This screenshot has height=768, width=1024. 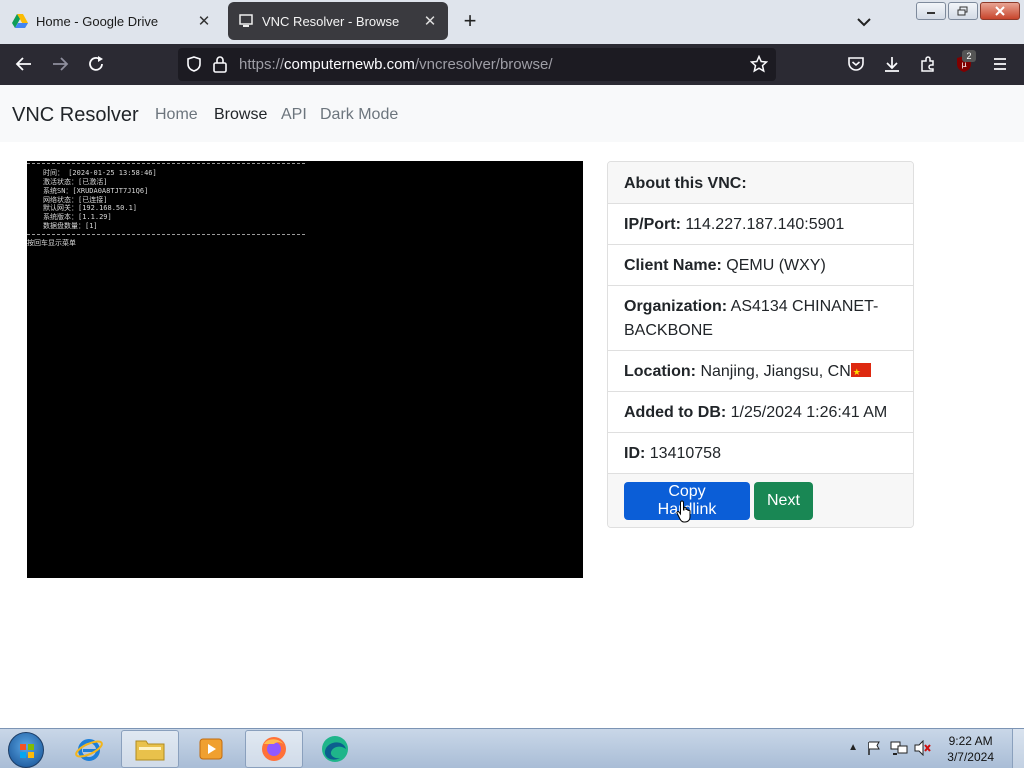 I want to click on show-hidden-icons-chevron-icon: ▲, so click(x=853, y=747).